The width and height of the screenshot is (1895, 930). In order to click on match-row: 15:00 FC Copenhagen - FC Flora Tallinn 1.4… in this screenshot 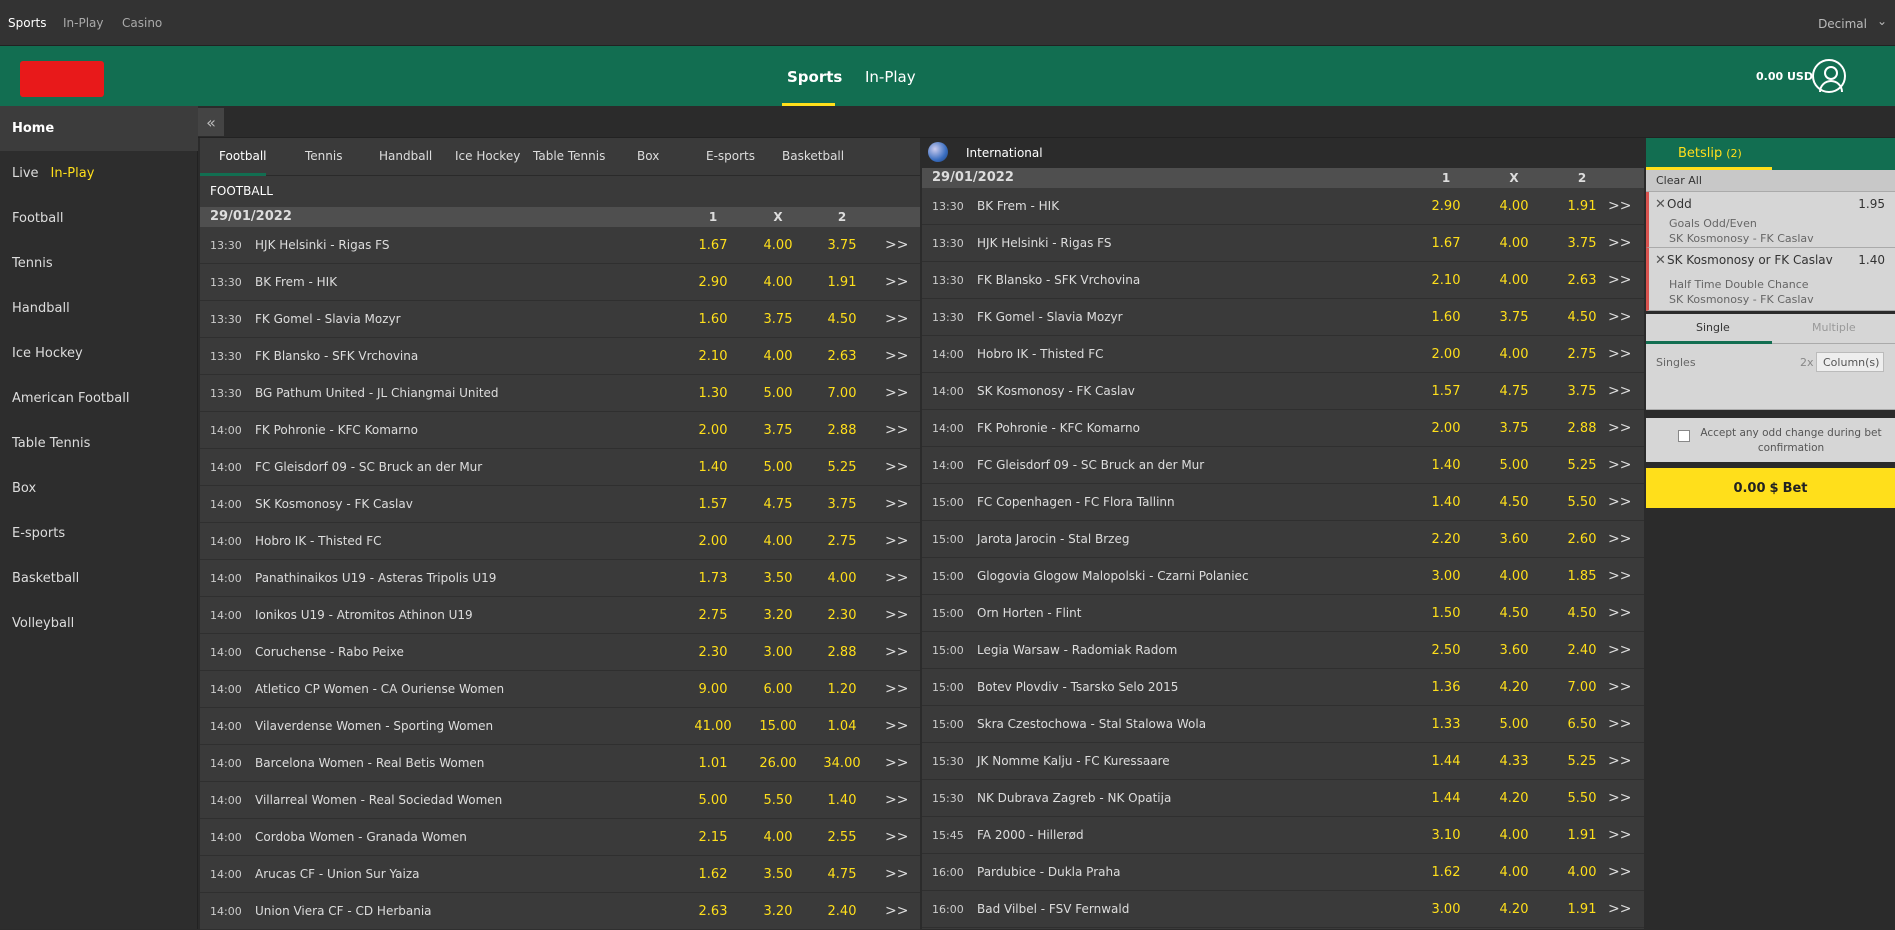, I will do `click(1283, 502)`.